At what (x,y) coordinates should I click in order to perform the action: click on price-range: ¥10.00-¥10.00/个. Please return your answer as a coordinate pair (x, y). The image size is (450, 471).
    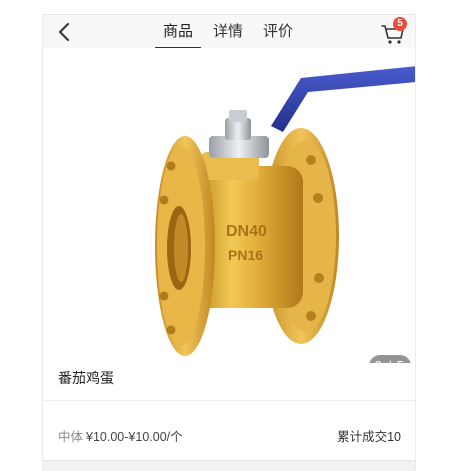
    Looking at the image, I should click on (134, 437).